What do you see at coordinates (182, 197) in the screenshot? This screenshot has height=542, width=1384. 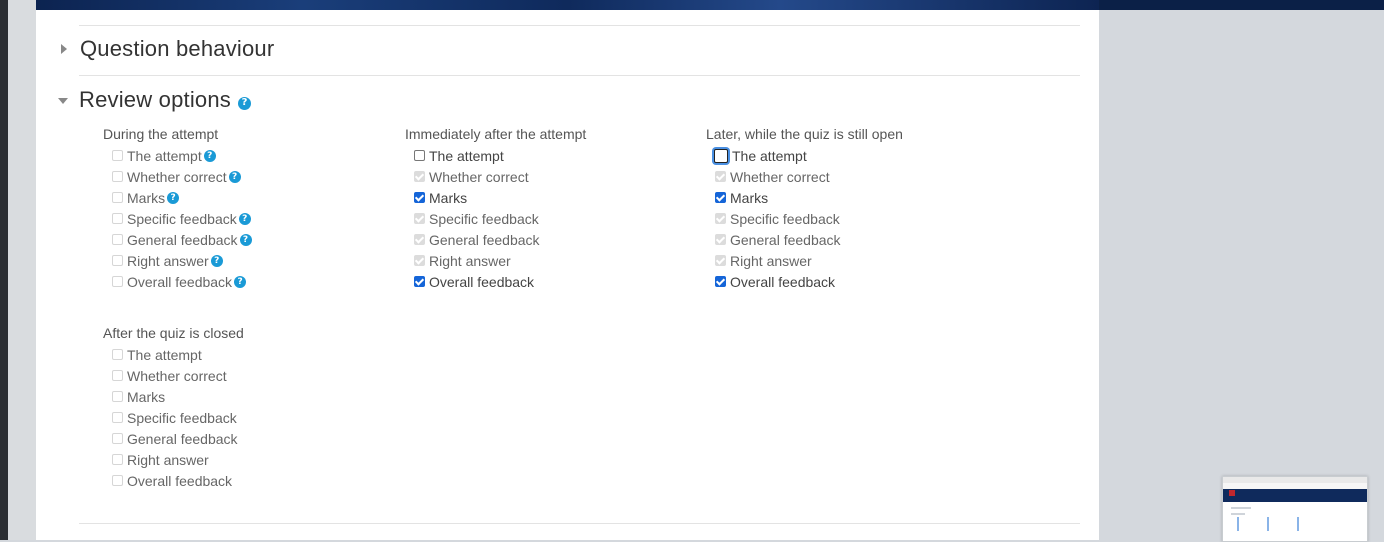 I see `option-marks: Marks?` at bounding box center [182, 197].